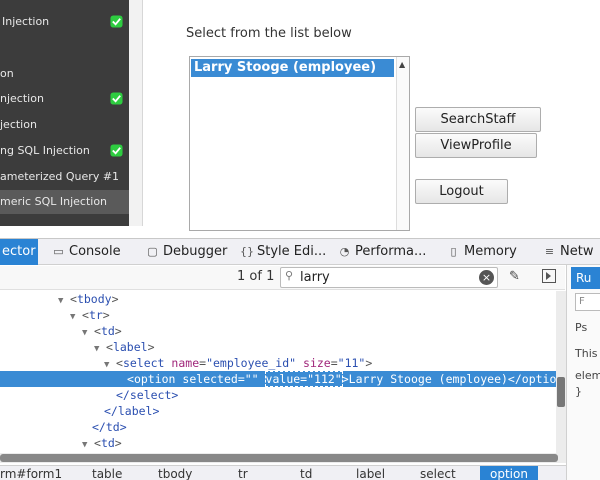 The image size is (600, 480). What do you see at coordinates (54, 201) in the screenshot?
I see `sidebar-item-label: meric SQL Injection` at bounding box center [54, 201].